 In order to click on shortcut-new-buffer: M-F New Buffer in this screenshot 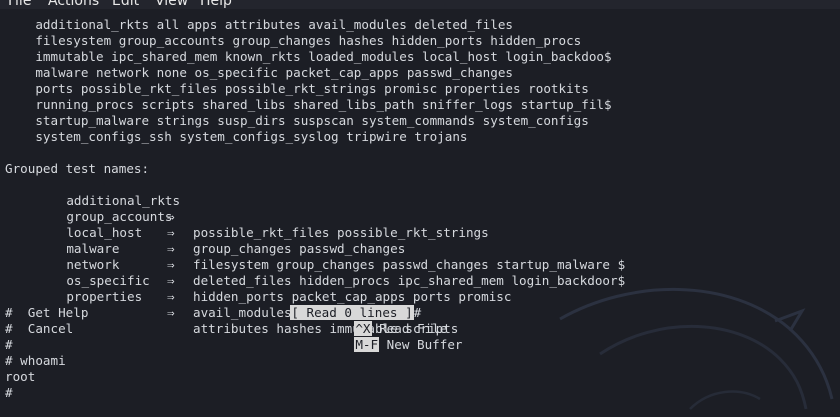, I will do `click(393, 345)`.